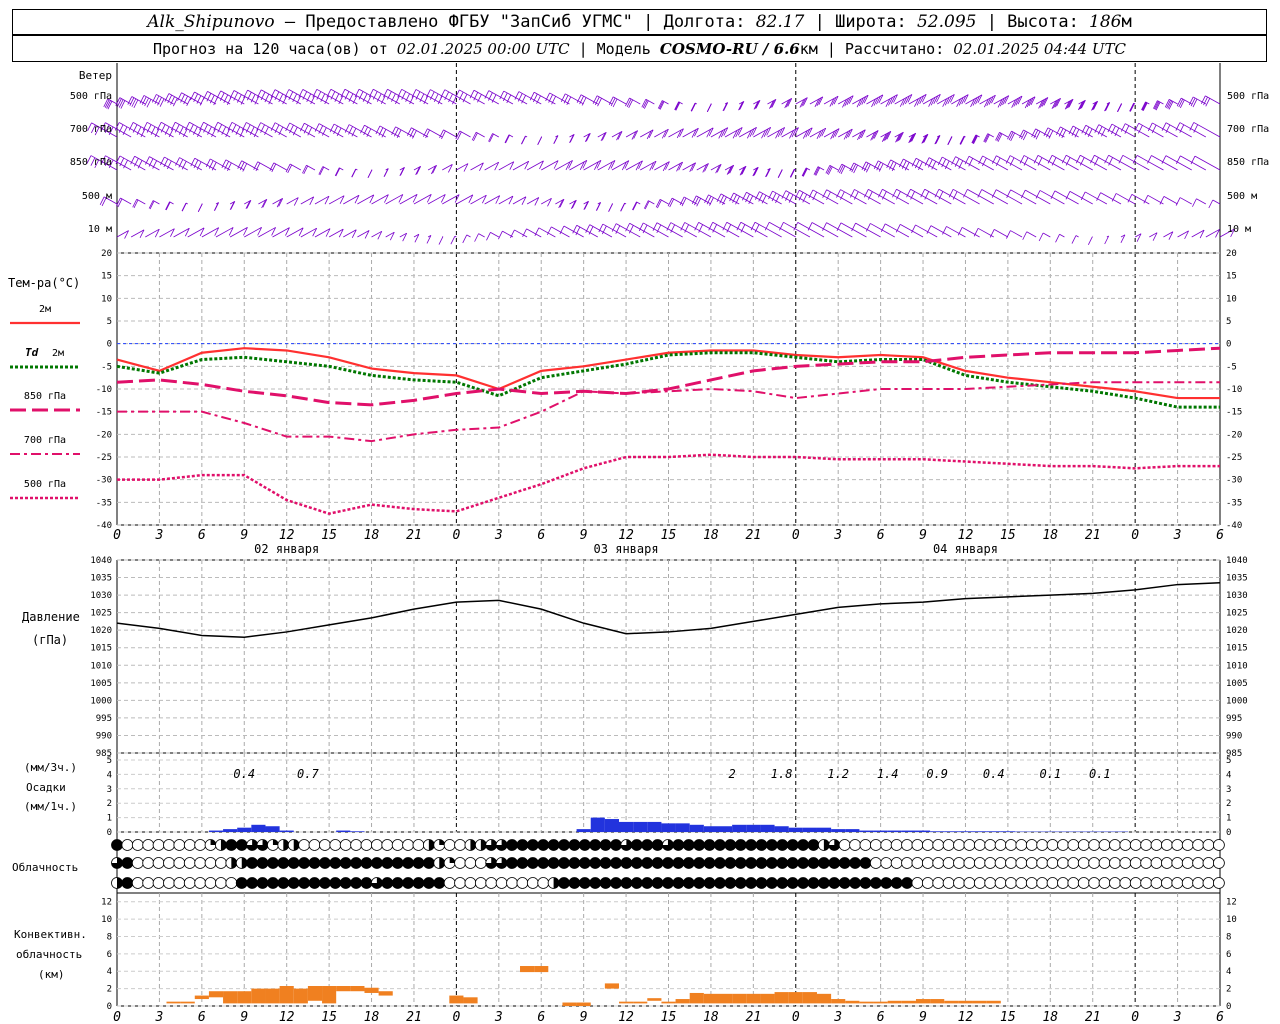  I want to click on wind-title: Ветер, so click(95, 75).